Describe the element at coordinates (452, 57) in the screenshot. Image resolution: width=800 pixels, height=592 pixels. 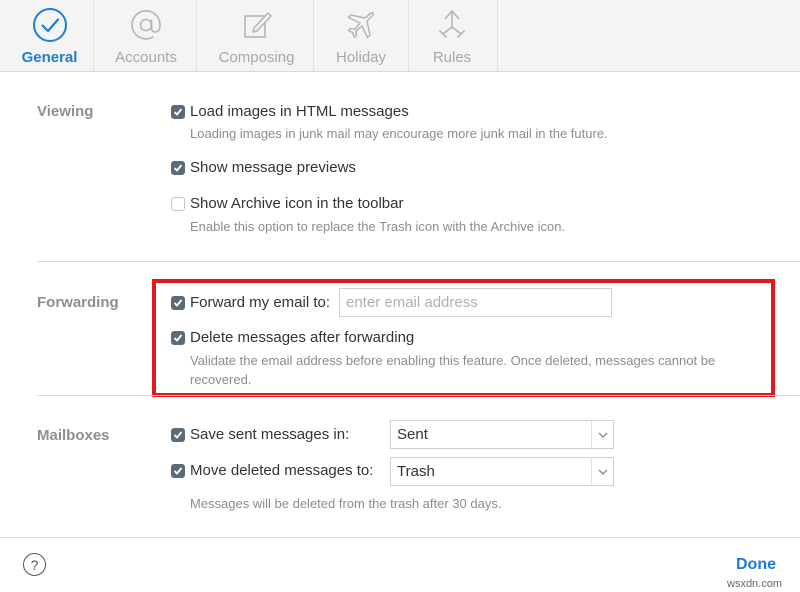
I see `tab-label: Rules` at that location.